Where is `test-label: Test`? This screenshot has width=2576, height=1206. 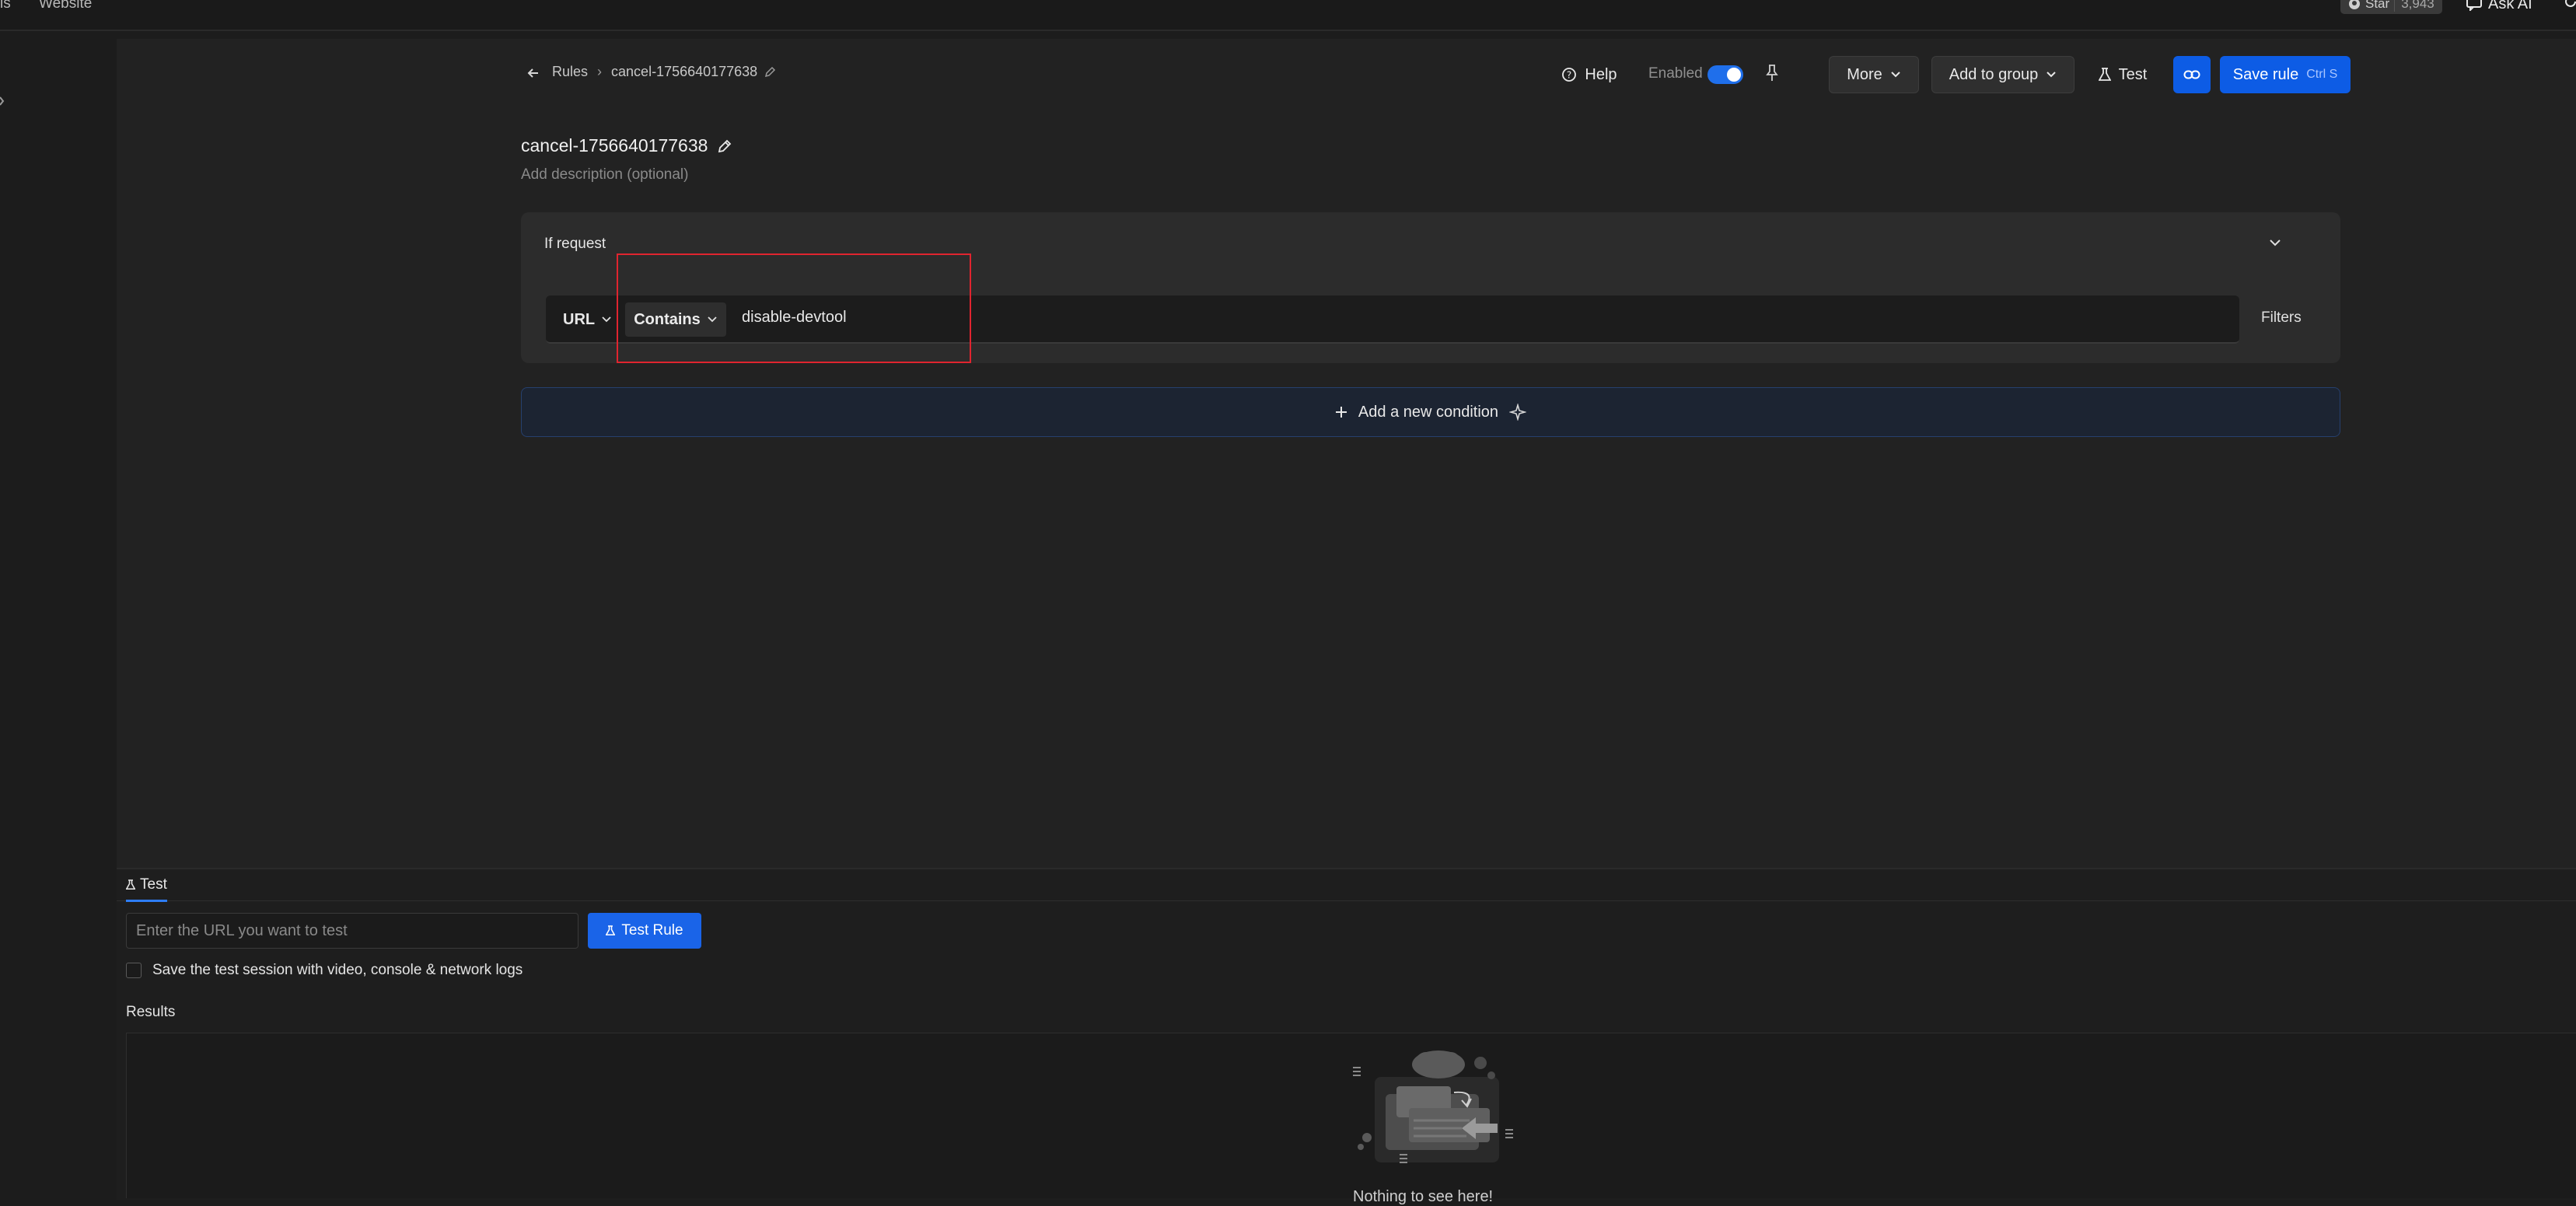 test-label: Test is located at coordinates (2133, 74).